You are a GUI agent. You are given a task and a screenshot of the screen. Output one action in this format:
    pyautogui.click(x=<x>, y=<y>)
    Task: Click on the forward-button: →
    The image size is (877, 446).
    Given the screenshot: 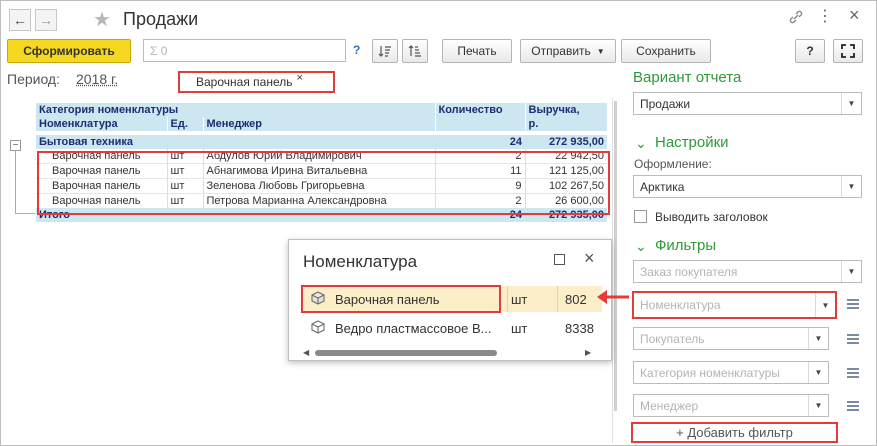 What is the action you would take?
    pyautogui.click(x=46, y=20)
    